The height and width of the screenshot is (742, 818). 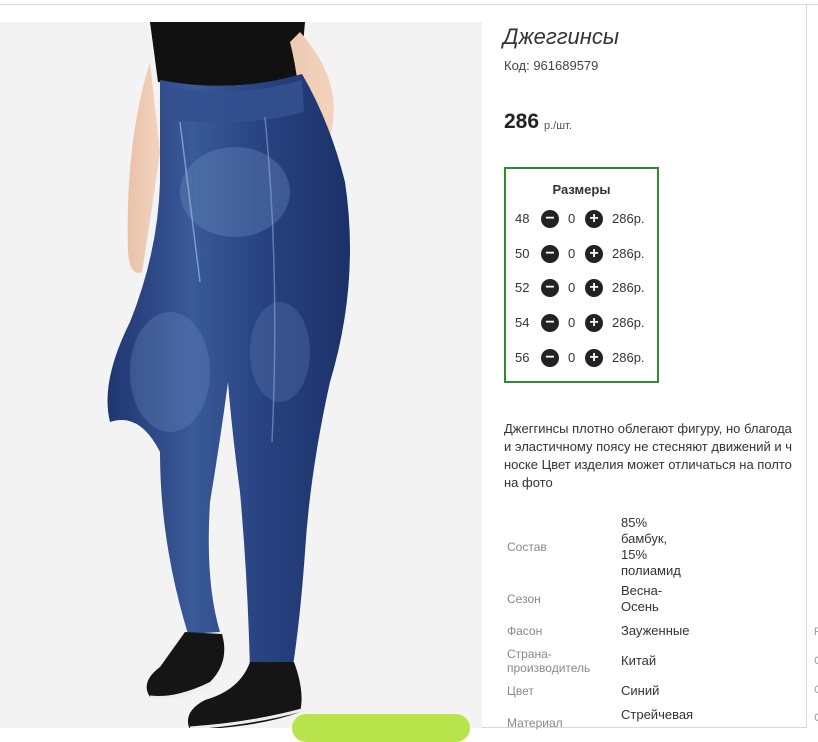 What do you see at coordinates (581, 323) in the screenshot?
I see `size-row: 54 − 0 + 286р.` at bounding box center [581, 323].